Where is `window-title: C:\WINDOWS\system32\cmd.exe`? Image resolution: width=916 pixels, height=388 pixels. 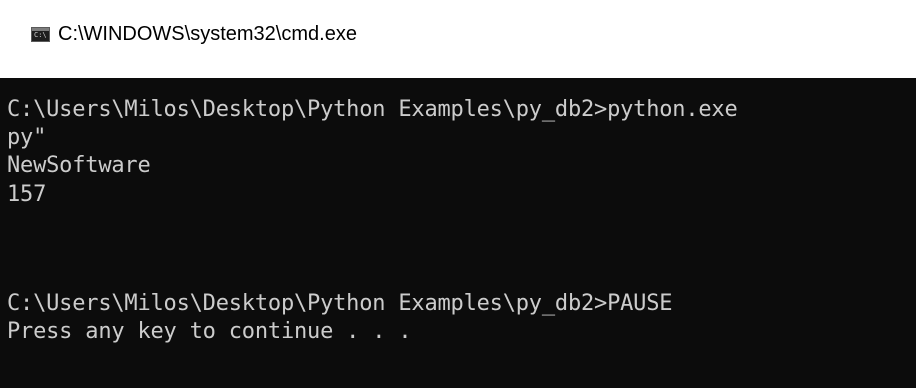 window-title: C:\WINDOWS\system32\cmd.exe is located at coordinates (207, 34).